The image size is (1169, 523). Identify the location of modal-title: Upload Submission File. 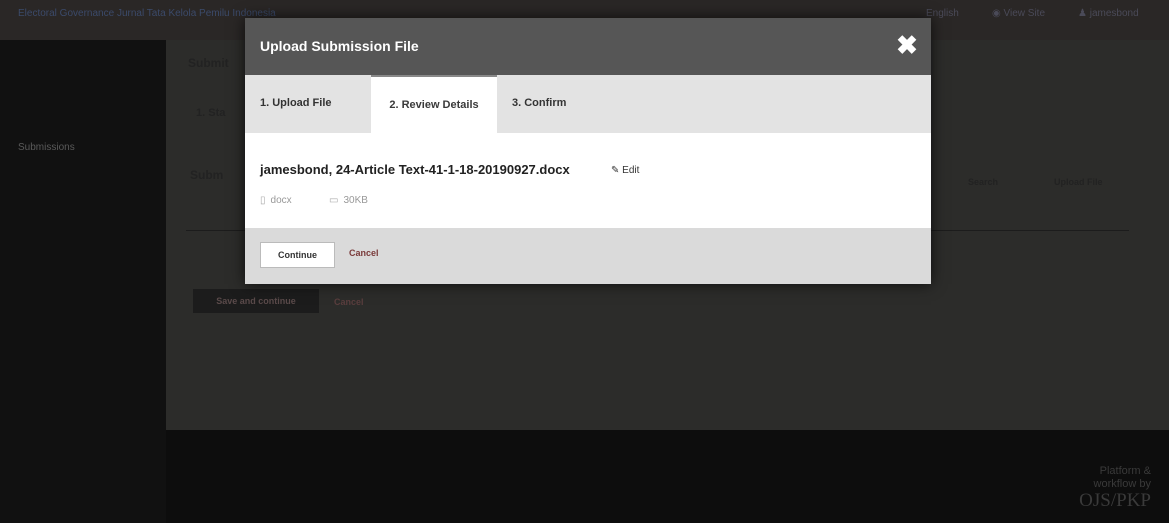
(339, 46).